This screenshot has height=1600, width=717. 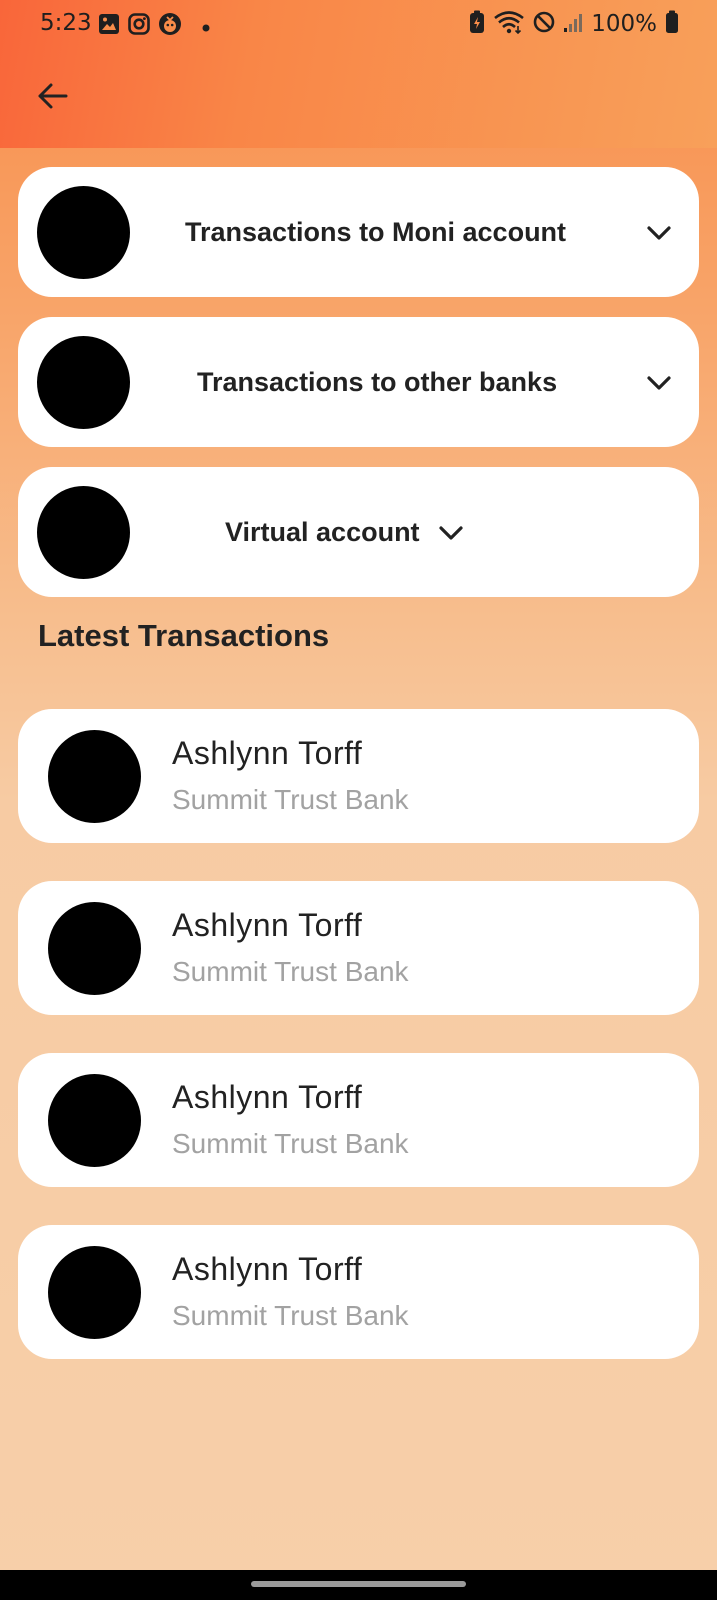 I want to click on back-button, so click(x=52, y=98).